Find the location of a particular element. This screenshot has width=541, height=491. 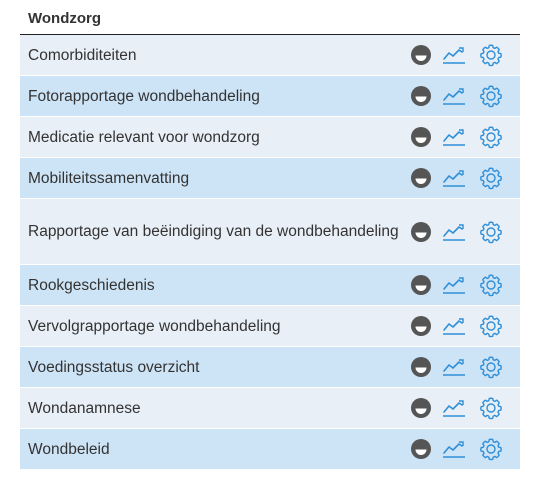

list-item-2: Fotorapportage wondbehandeling is located at coordinates (270, 96).